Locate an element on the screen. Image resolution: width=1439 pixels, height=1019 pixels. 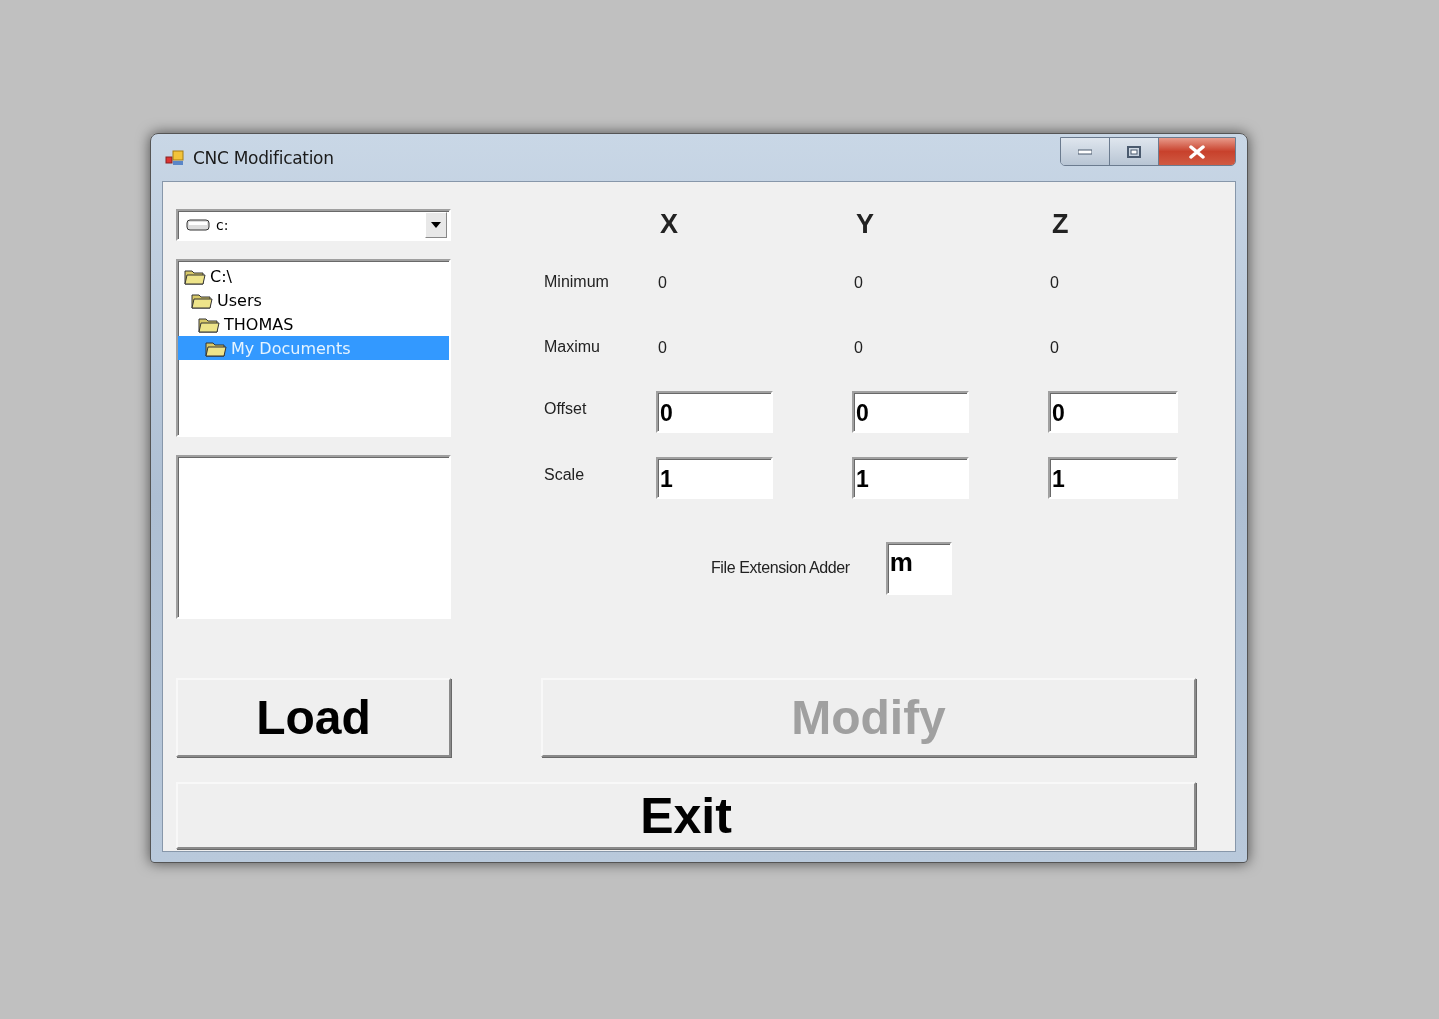
row-label: Minimum is located at coordinates (576, 282).